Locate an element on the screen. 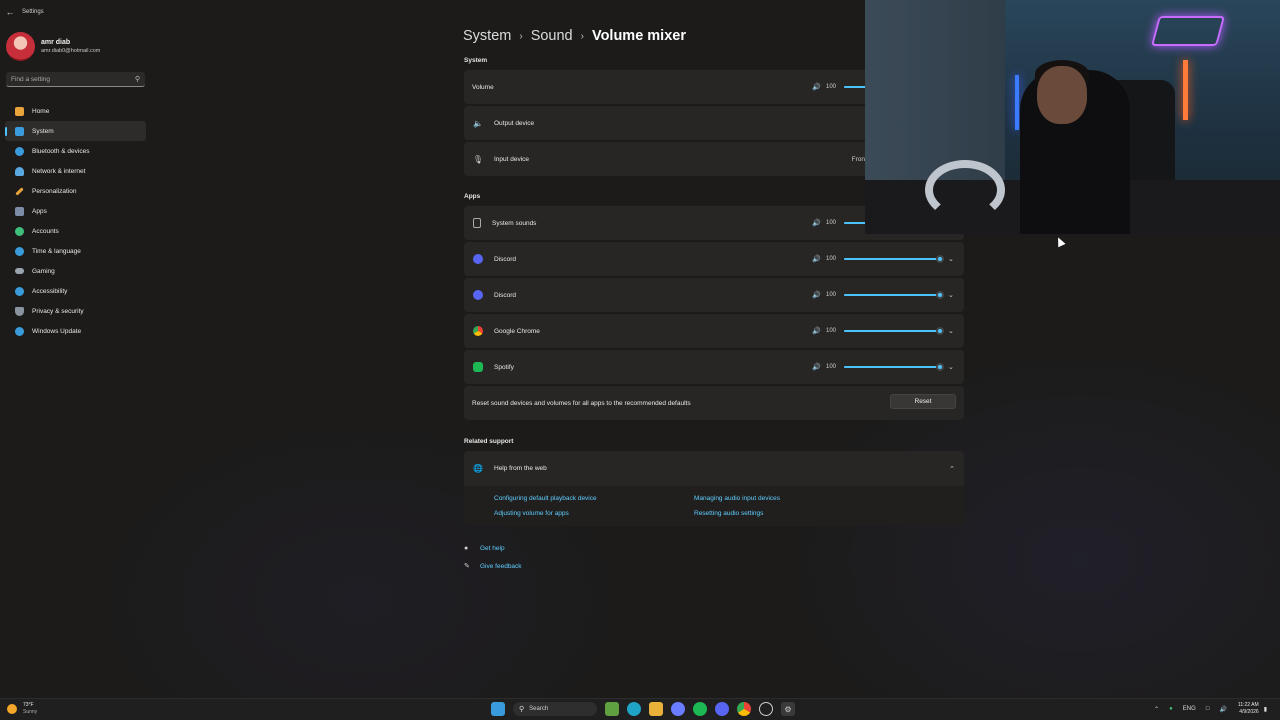  monitor-icon is located at coordinates (19, 131).